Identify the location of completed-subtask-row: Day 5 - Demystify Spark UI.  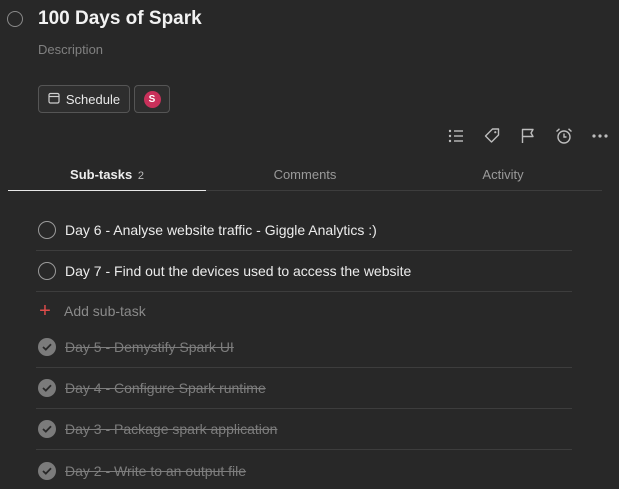
(304, 347).